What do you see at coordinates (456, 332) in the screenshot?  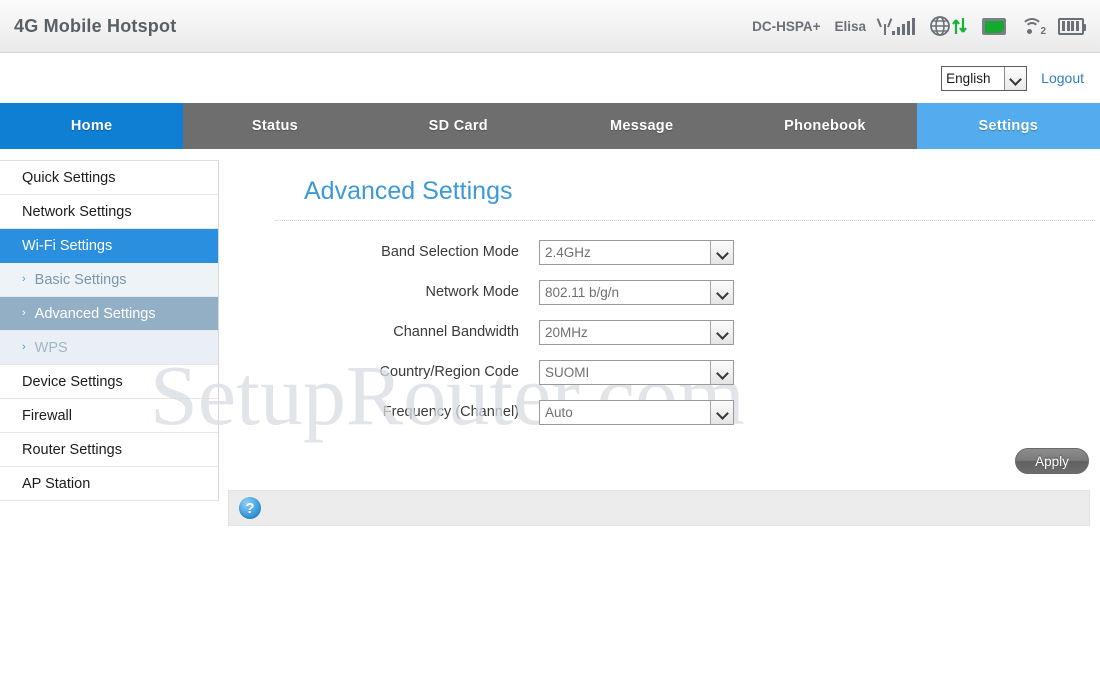 I see `field-label: Channel Bandwidth` at bounding box center [456, 332].